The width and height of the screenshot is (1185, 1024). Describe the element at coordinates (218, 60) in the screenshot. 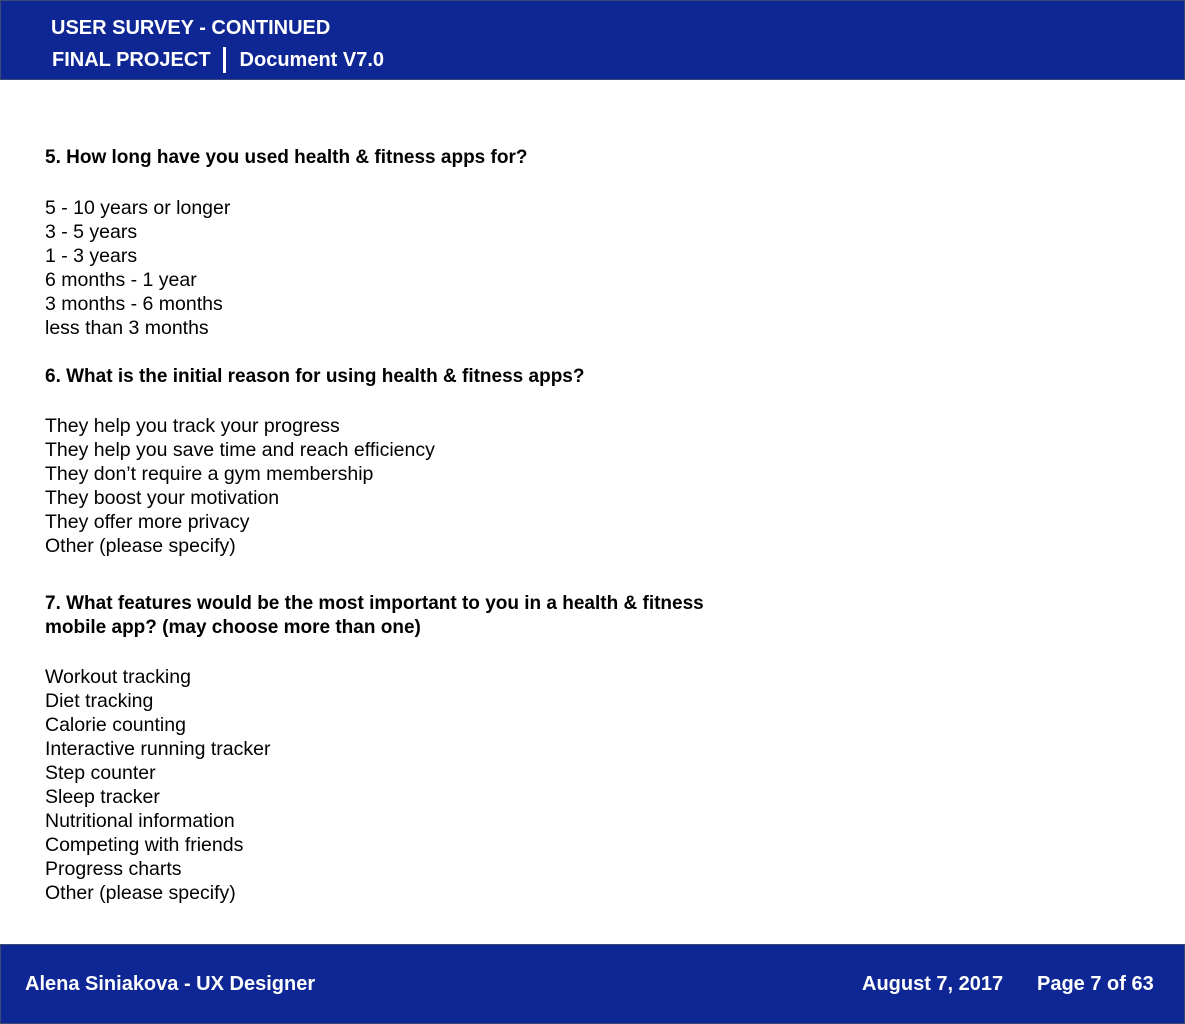

I see `header-subline: FINAL PROJECT Document V7.0` at that location.